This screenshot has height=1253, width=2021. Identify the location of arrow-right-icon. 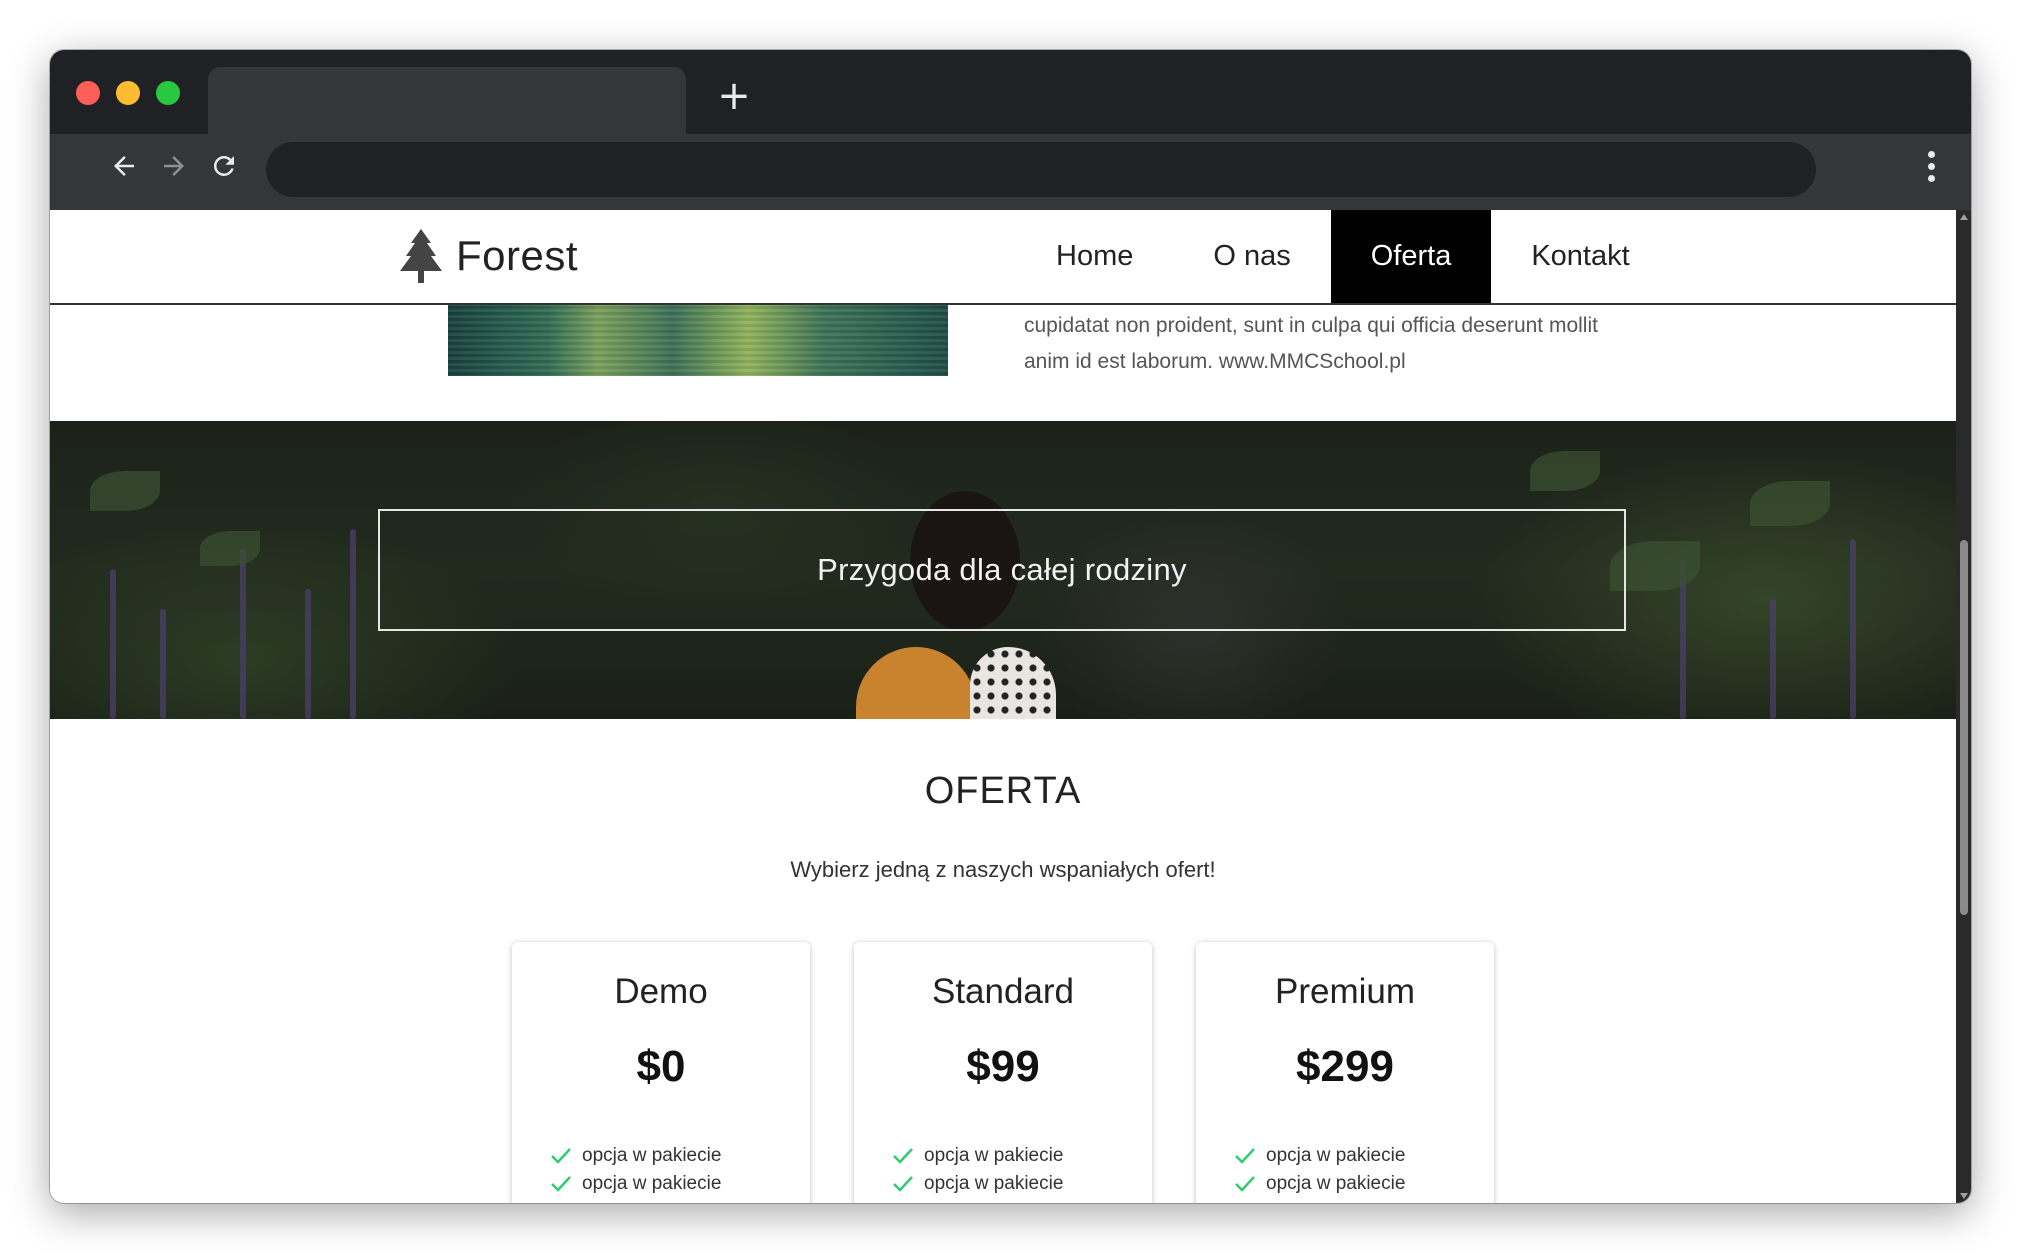
(174, 166).